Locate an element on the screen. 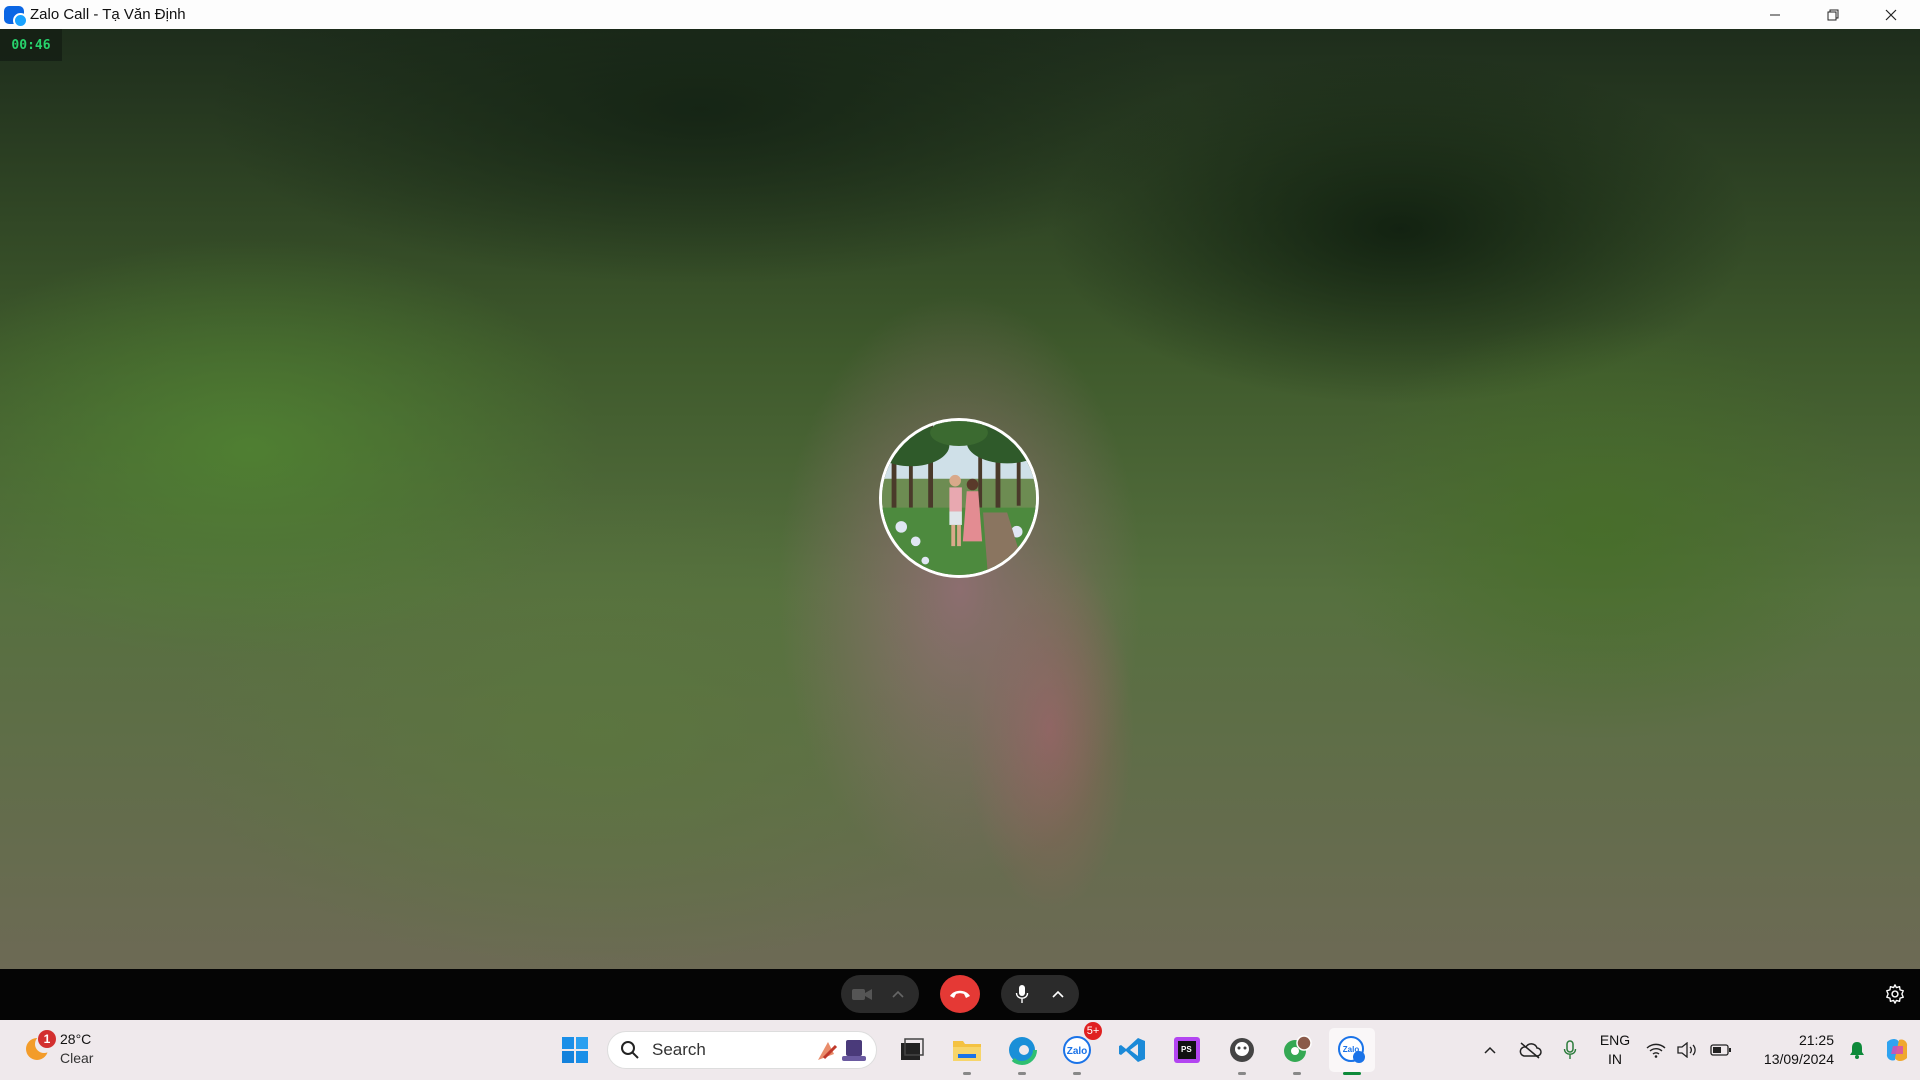 The image size is (1920, 1080). minimize-button is located at coordinates (1775, 14).